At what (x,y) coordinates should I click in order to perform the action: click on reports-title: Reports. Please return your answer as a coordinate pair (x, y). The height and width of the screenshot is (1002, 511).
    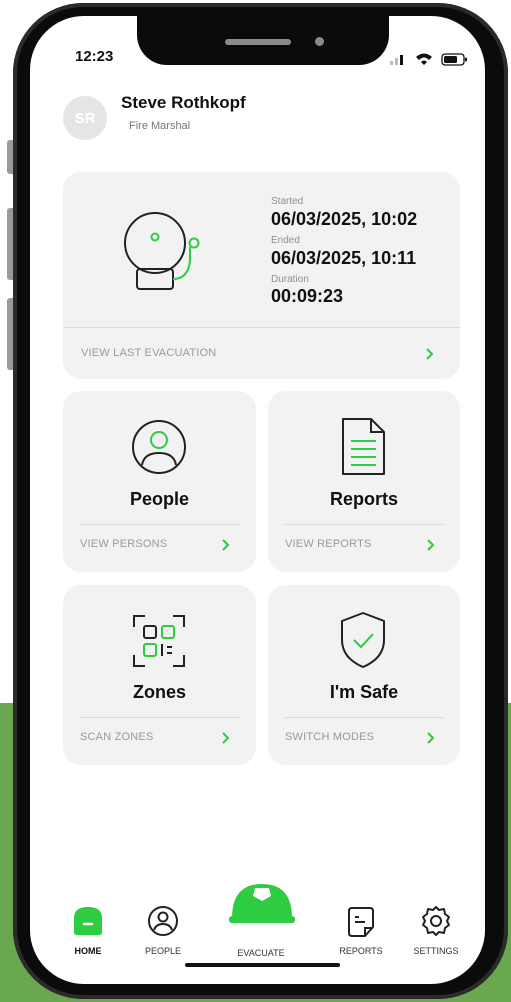
    Looking at the image, I should click on (363, 499).